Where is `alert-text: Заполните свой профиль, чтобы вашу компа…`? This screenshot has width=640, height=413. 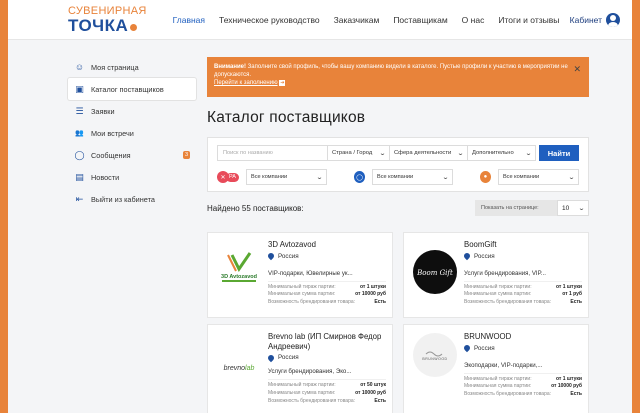
alert-text: Заполните свой профиль, чтобы вашу компа… is located at coordinates (391, 71).